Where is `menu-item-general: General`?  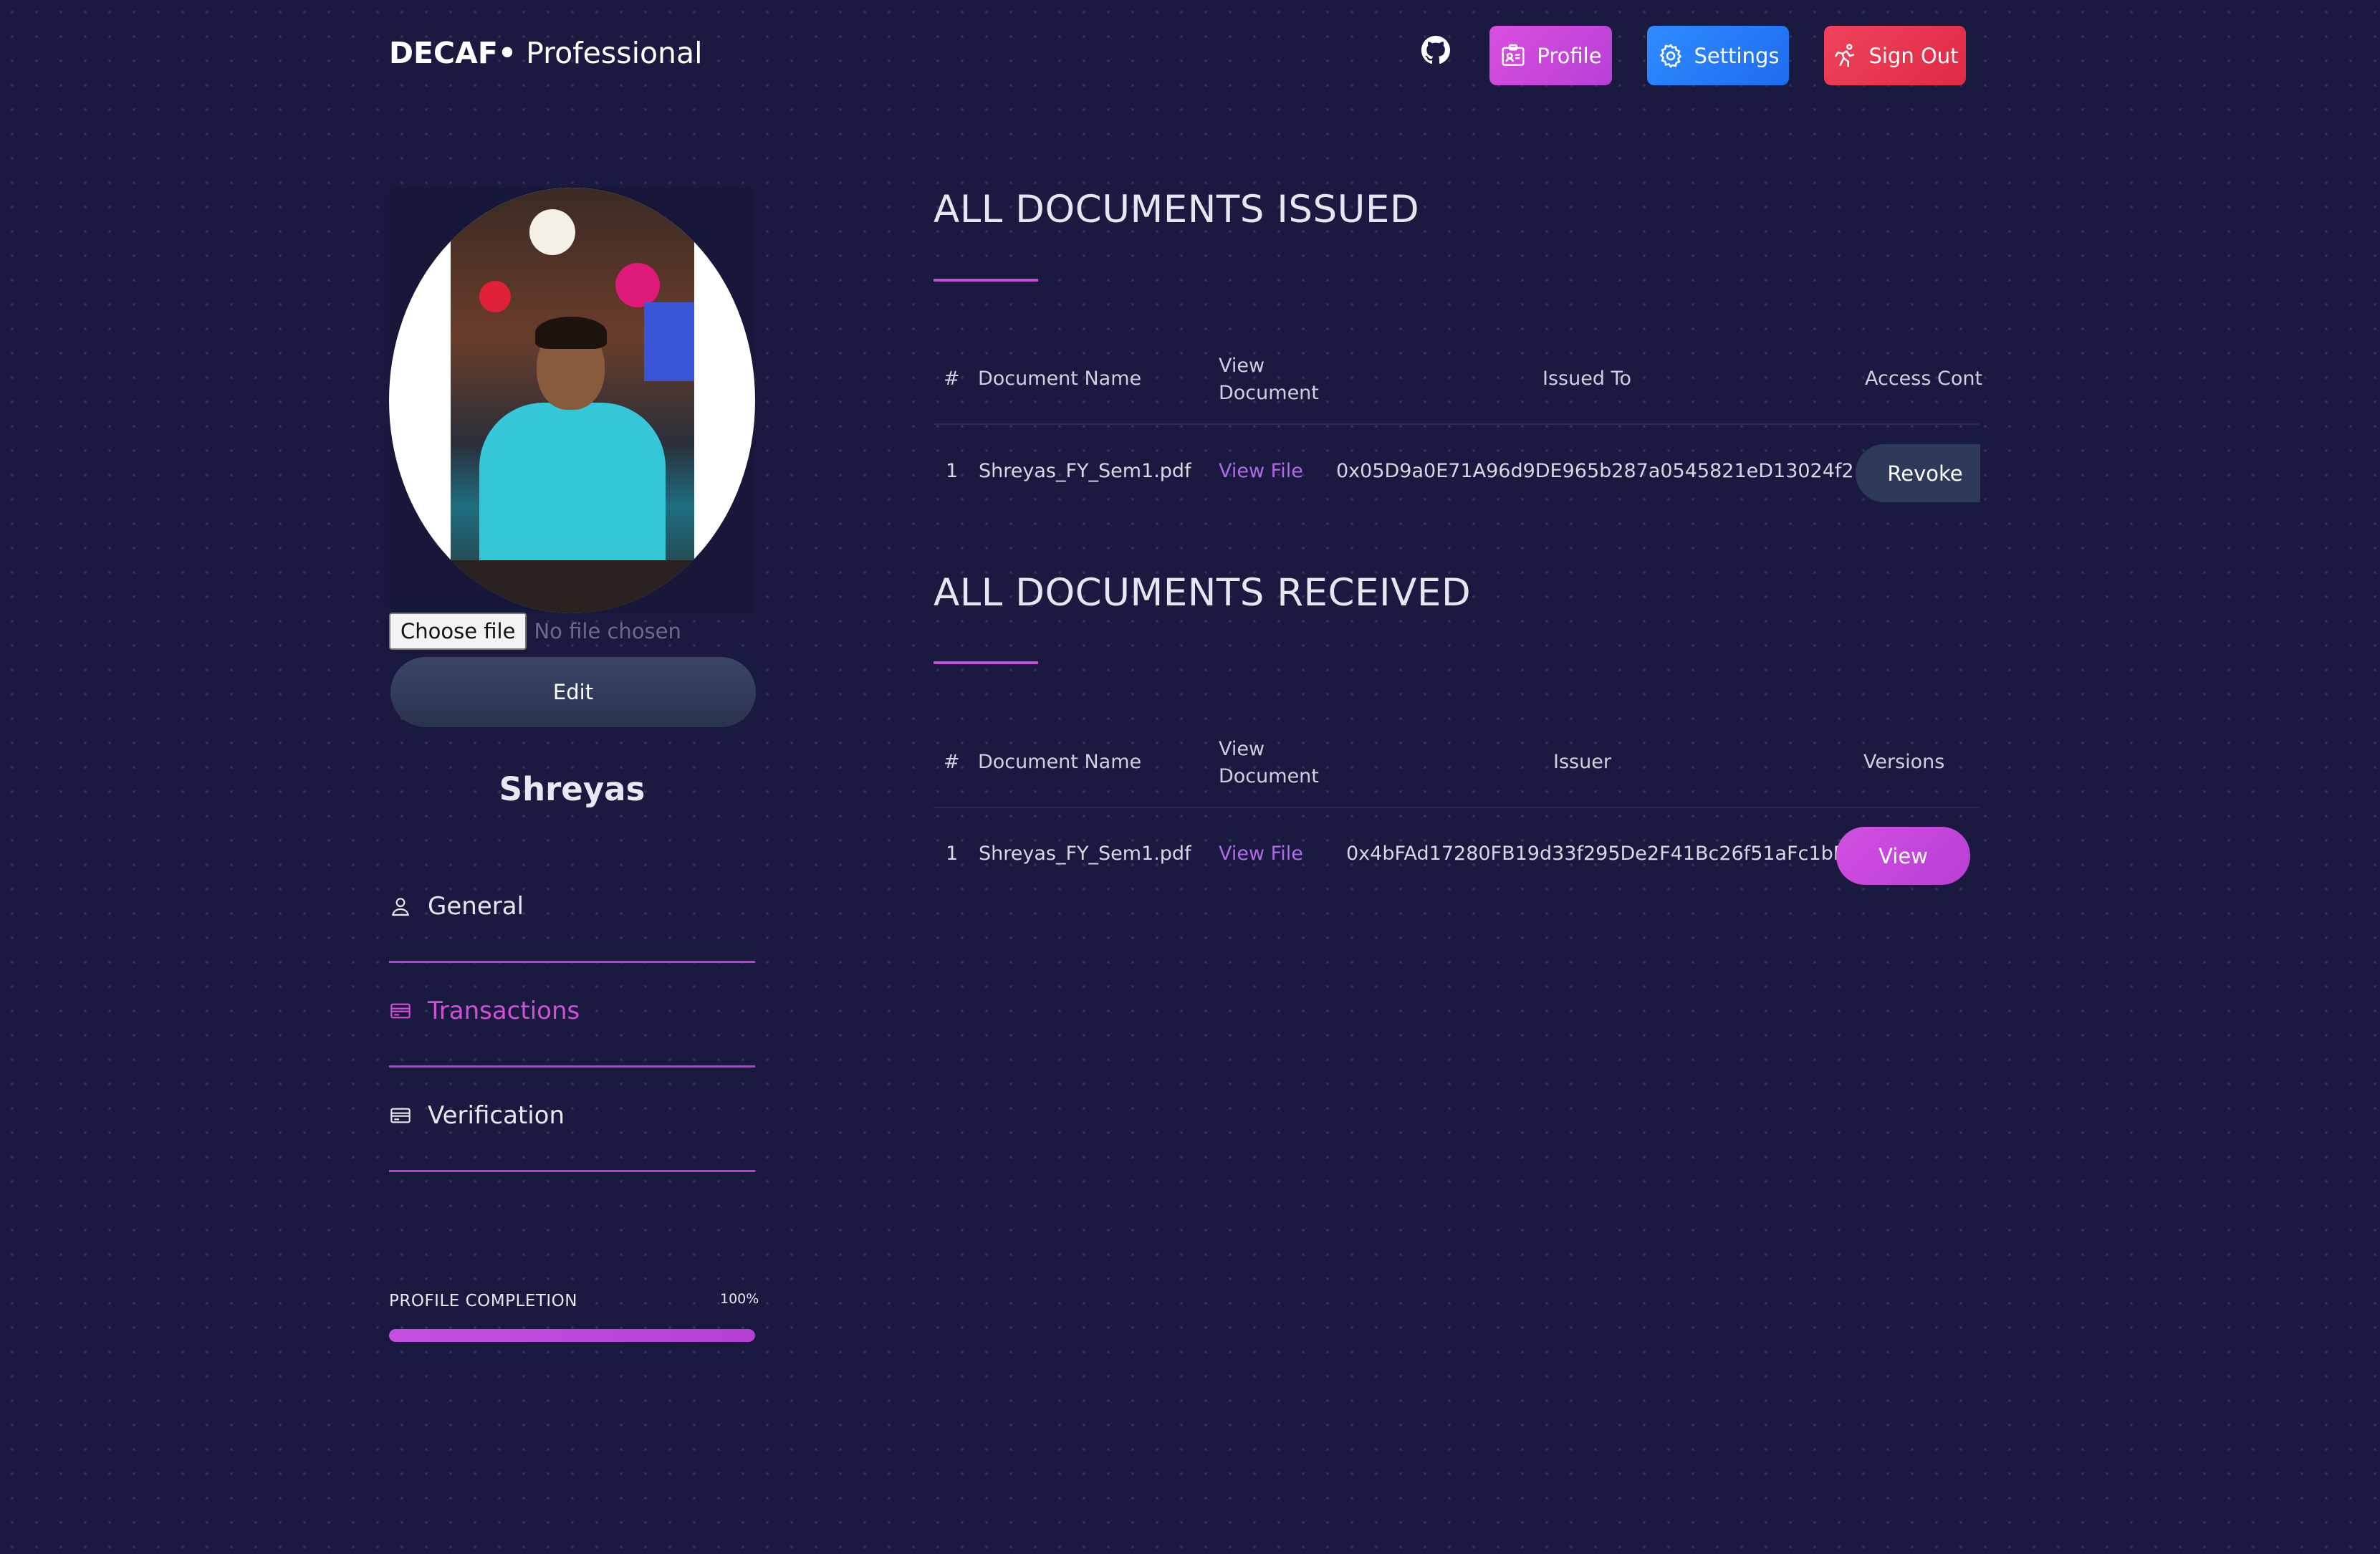 menu-item-general: General is located at coordinates (572, 910).